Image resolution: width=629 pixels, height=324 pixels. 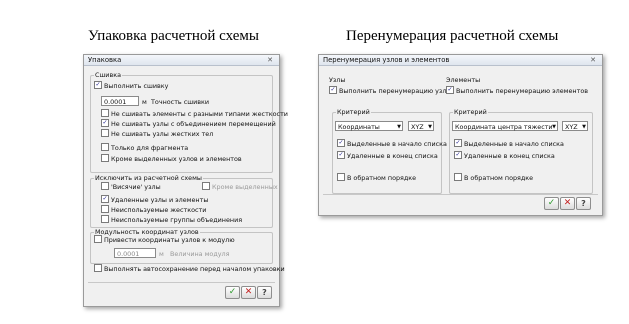 I want to click on elements-reverse-checkbox: В обратном порядке, so click(x=493, y=177).